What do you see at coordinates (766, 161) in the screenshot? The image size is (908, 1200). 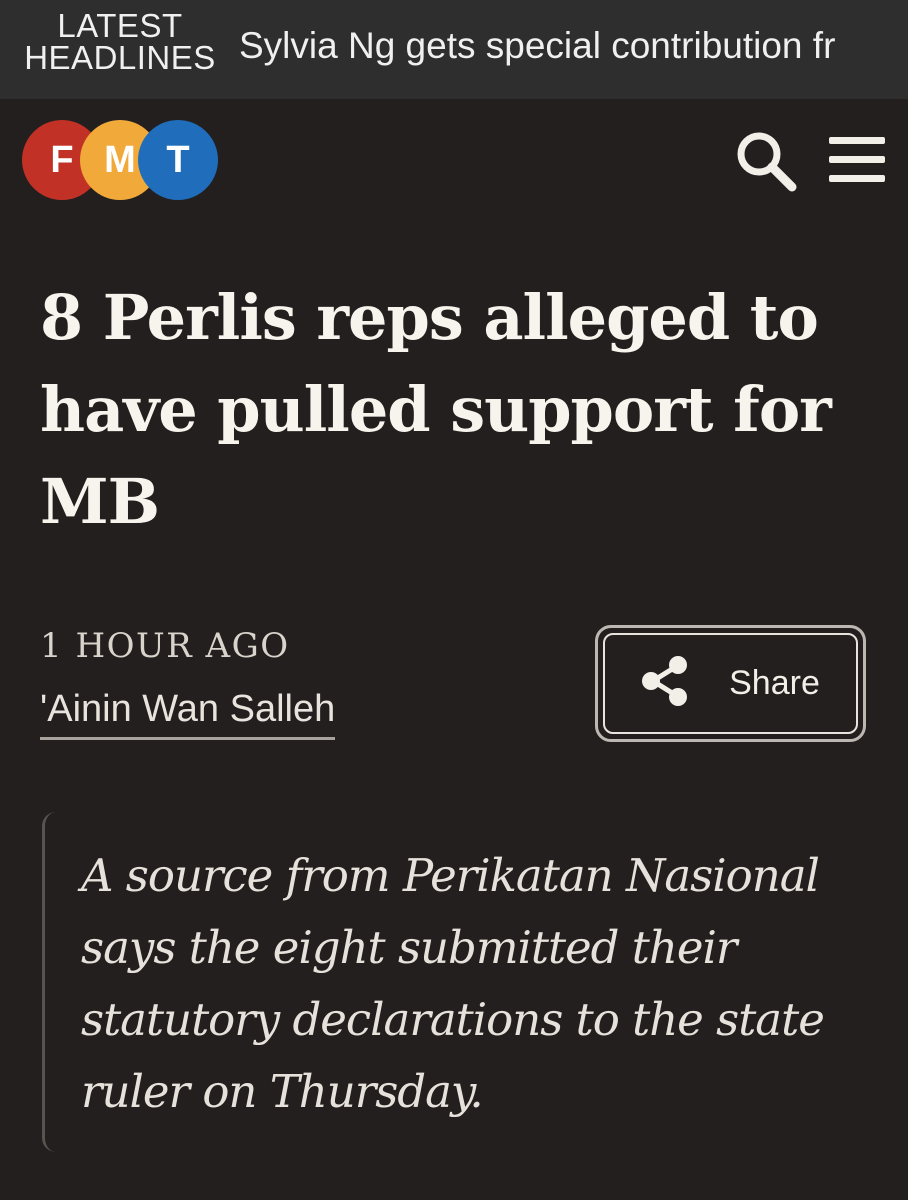 I see `search-icon` at bounding box center [766, 161].